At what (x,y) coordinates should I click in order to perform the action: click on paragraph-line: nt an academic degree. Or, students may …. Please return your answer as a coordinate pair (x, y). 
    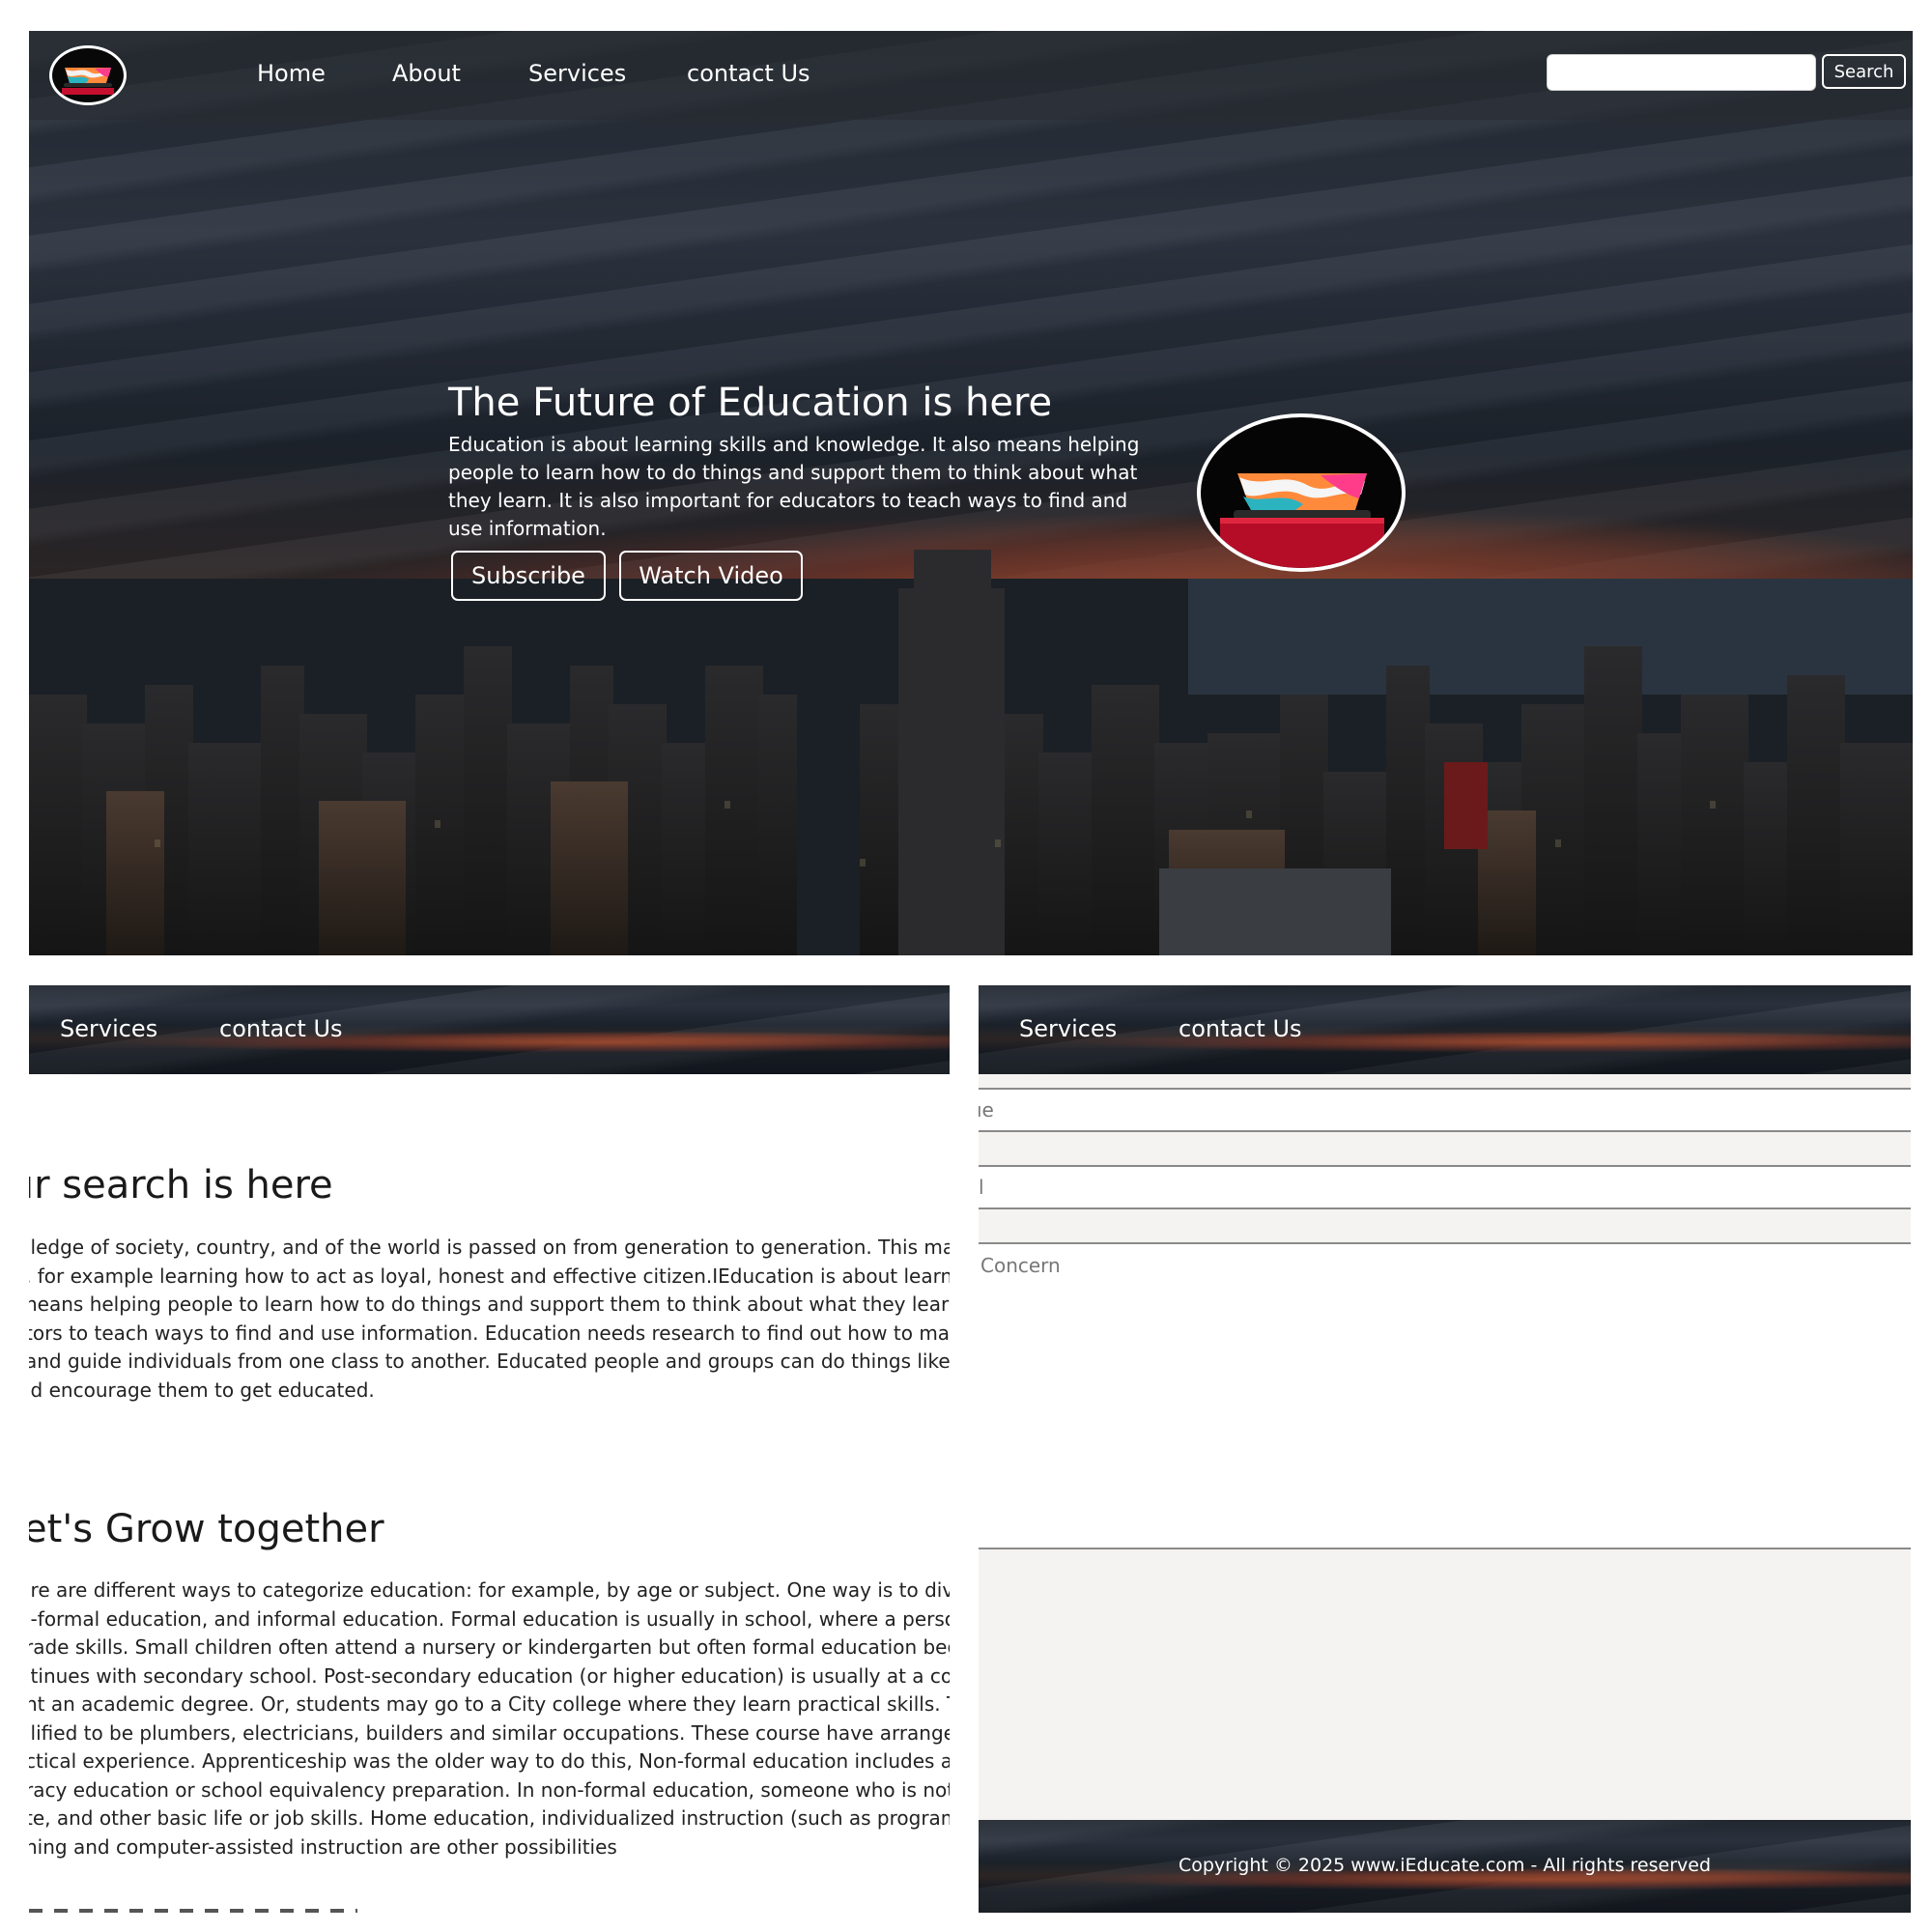
    Looking at the image, I should click on (489, 1704).